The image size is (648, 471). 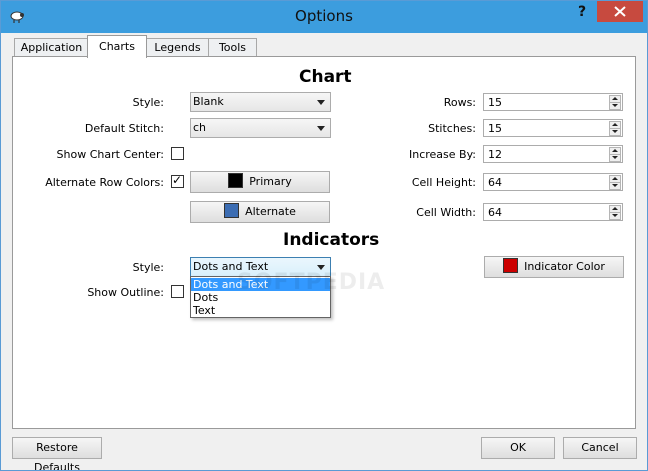 I want to click on rows-value: 15, so click(x=495, y=102).